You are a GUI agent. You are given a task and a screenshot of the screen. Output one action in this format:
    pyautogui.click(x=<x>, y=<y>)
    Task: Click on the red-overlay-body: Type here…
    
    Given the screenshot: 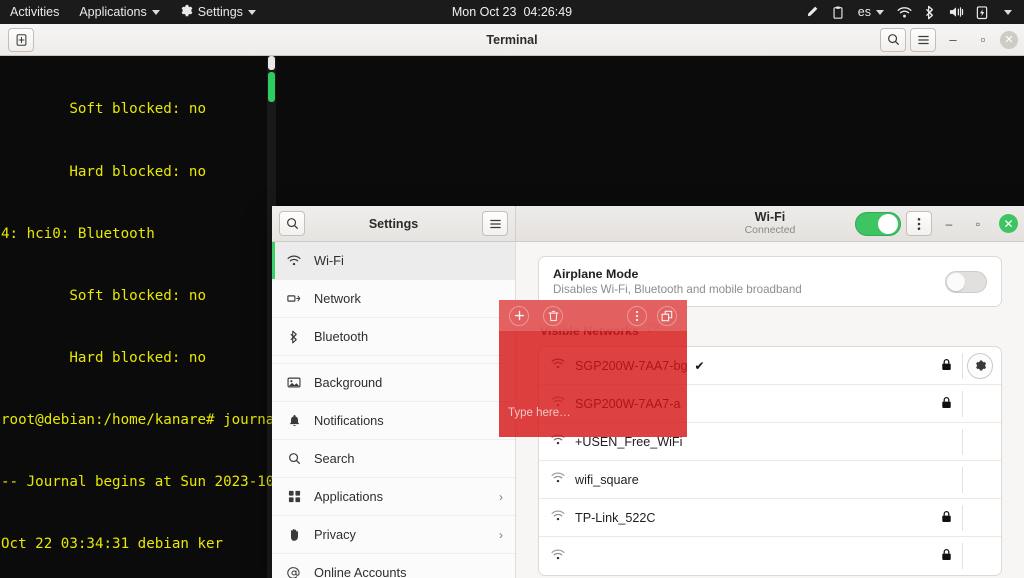 What is the action you would take?
    pyautogui.click(x=593, y=384)
    